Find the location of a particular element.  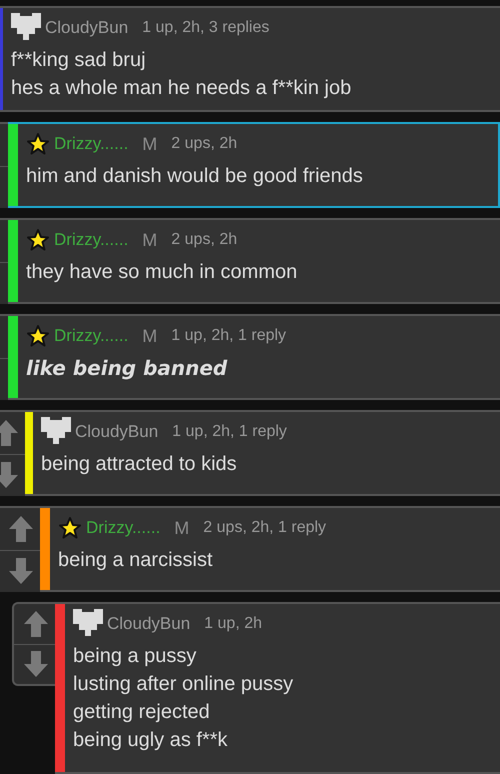

comment-text: hes a whole man he needs a f**kin job is located at coordinates (181, 88).